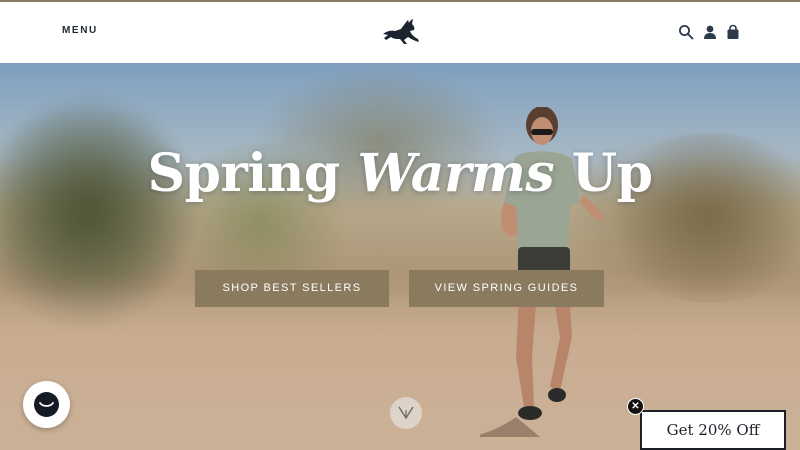 This screenshot has height=450, width=800. I want to click on promo-label: Get 20% Off, so click(713, 430).